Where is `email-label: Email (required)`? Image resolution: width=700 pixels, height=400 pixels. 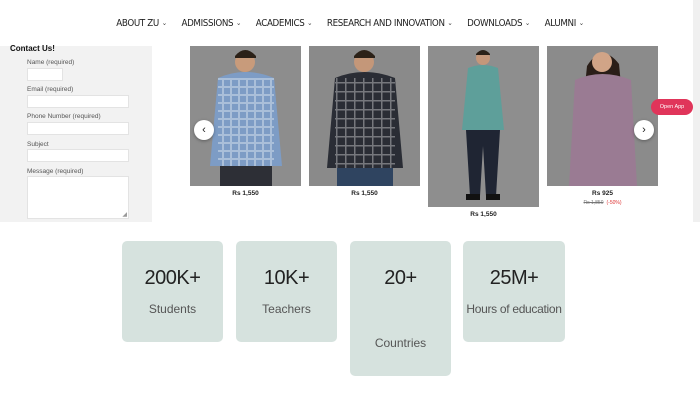
email-label: Email (required) is located at coordinates (50, 89).